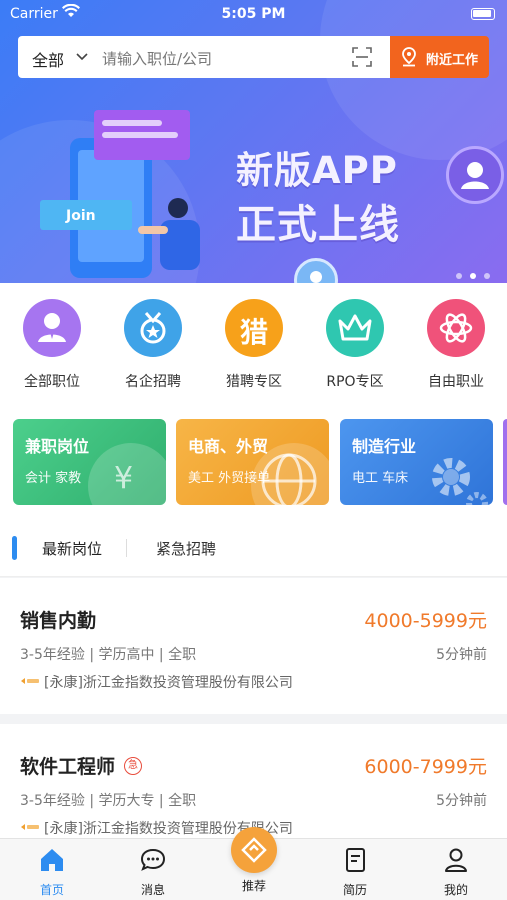 The image size is (507, 900). What do you see at coordinates (425, 767) in the screenshot?
I see `job-salary: 6000-7999元` at bounding box center [425, 767].